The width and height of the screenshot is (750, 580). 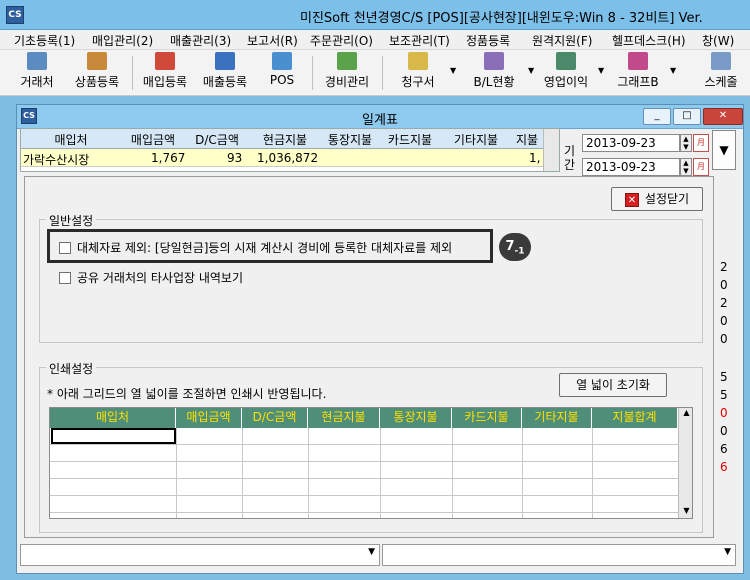 What do you see at coordinates (721, 61) in the screenshot?
I see `schedule-calendar-icon` at bounding box center [721, 61].